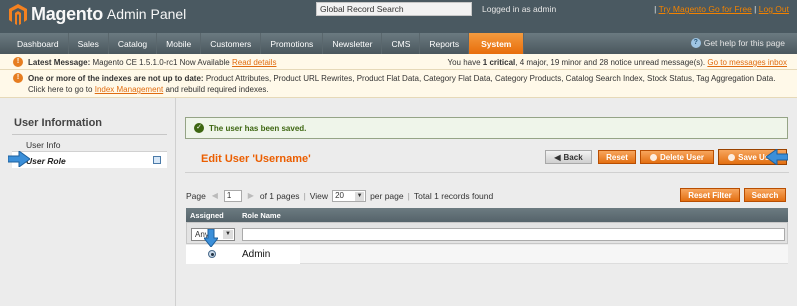 This screenshot has width=797, height=306. Describe the element at coordinates (732, 157) in the screenshot. I see `save-icon` at that location.